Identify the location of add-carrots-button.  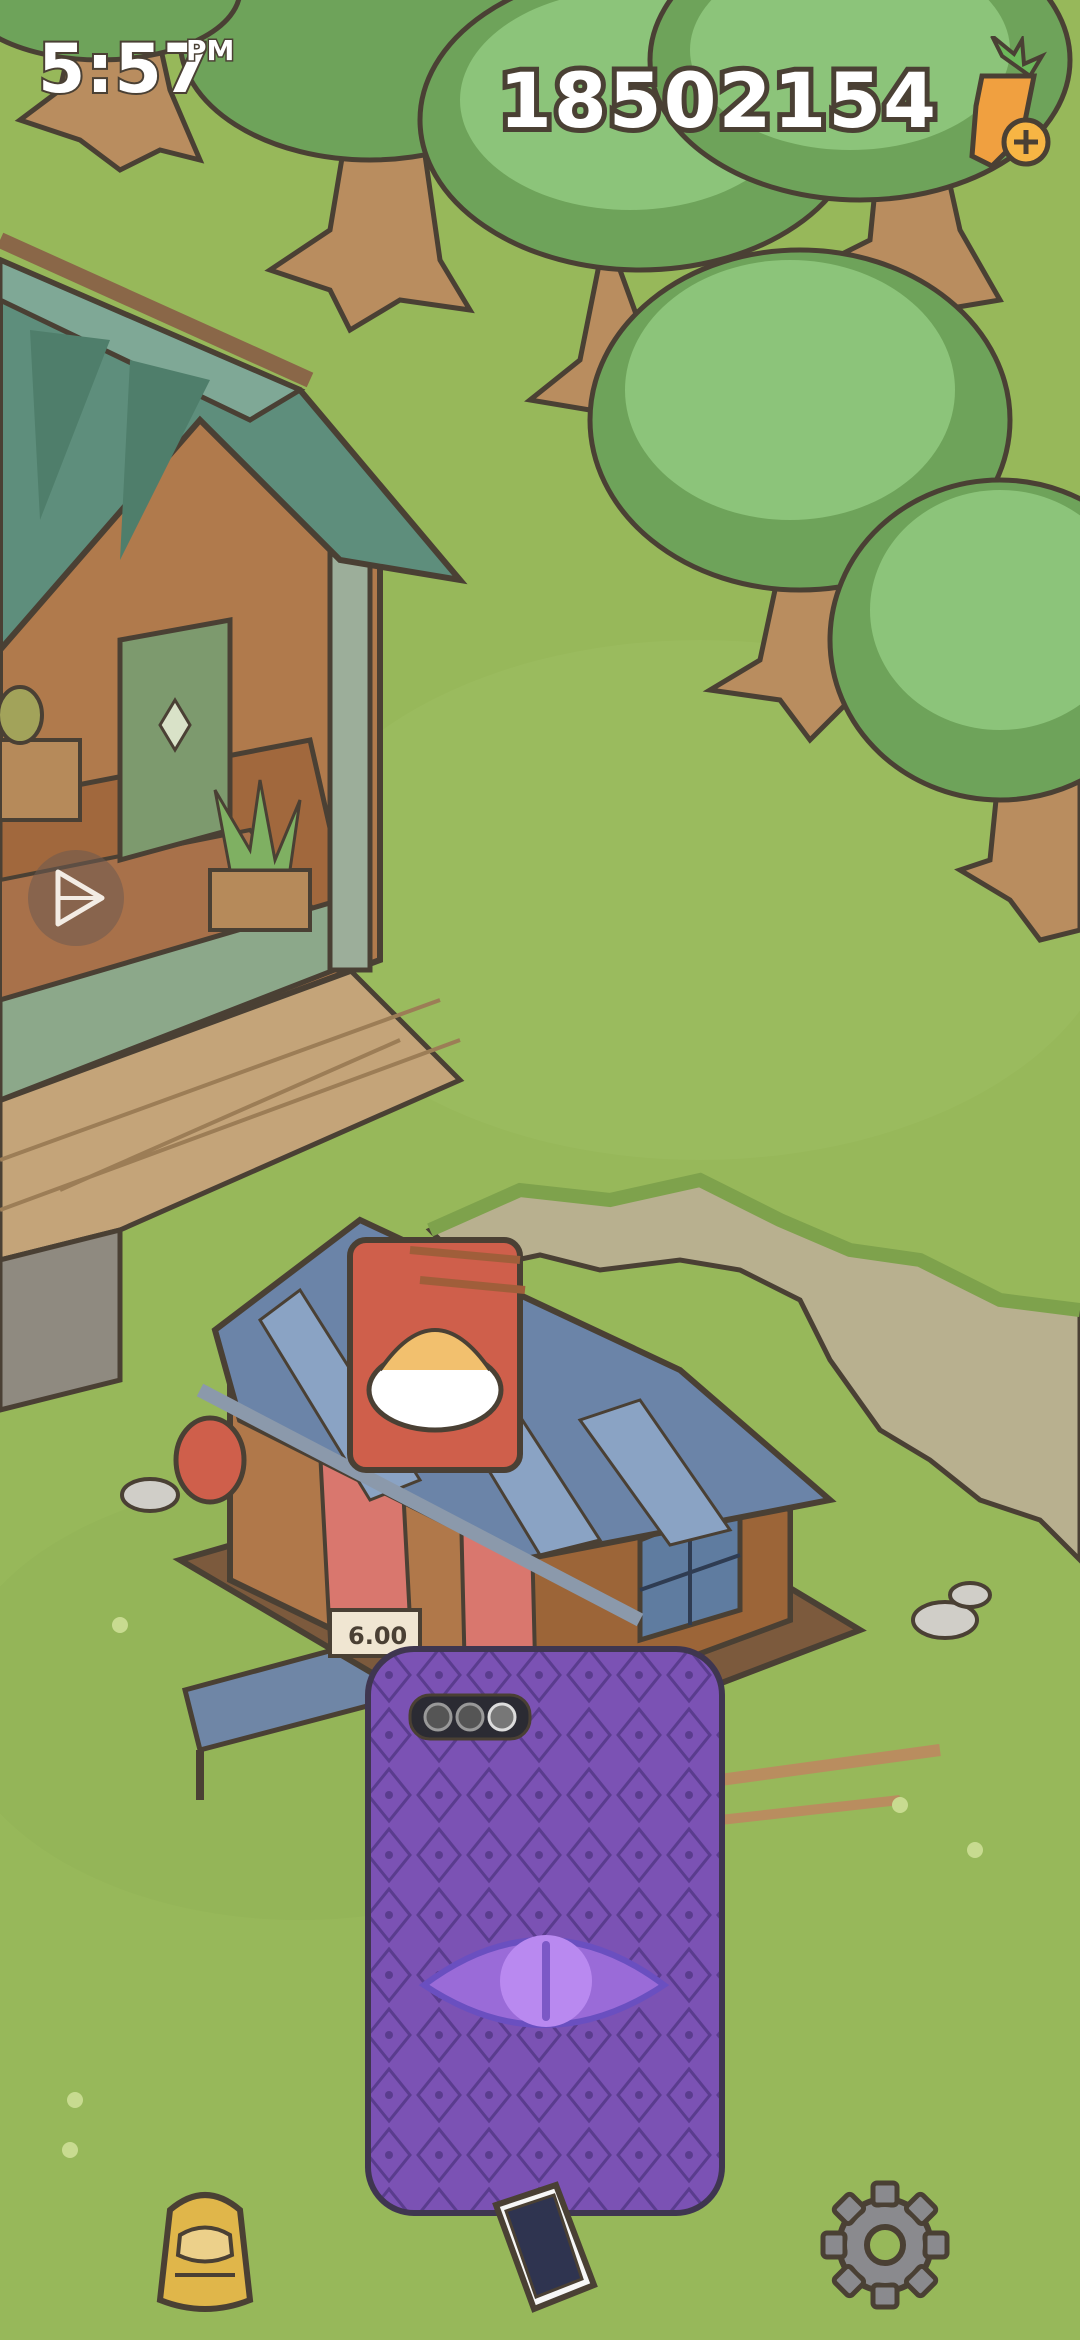
(1007, 104).